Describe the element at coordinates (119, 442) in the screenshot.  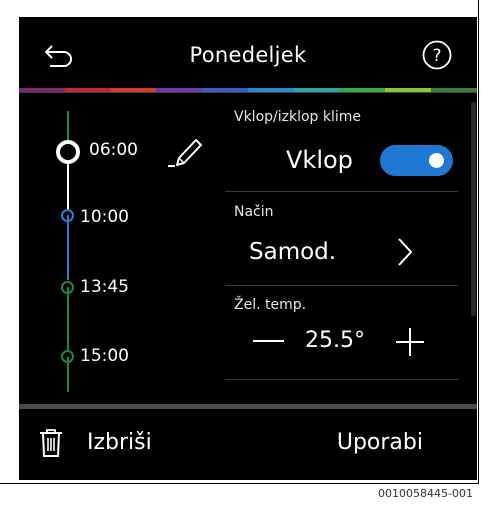
I see `delete-button: Izbriši` at that location.